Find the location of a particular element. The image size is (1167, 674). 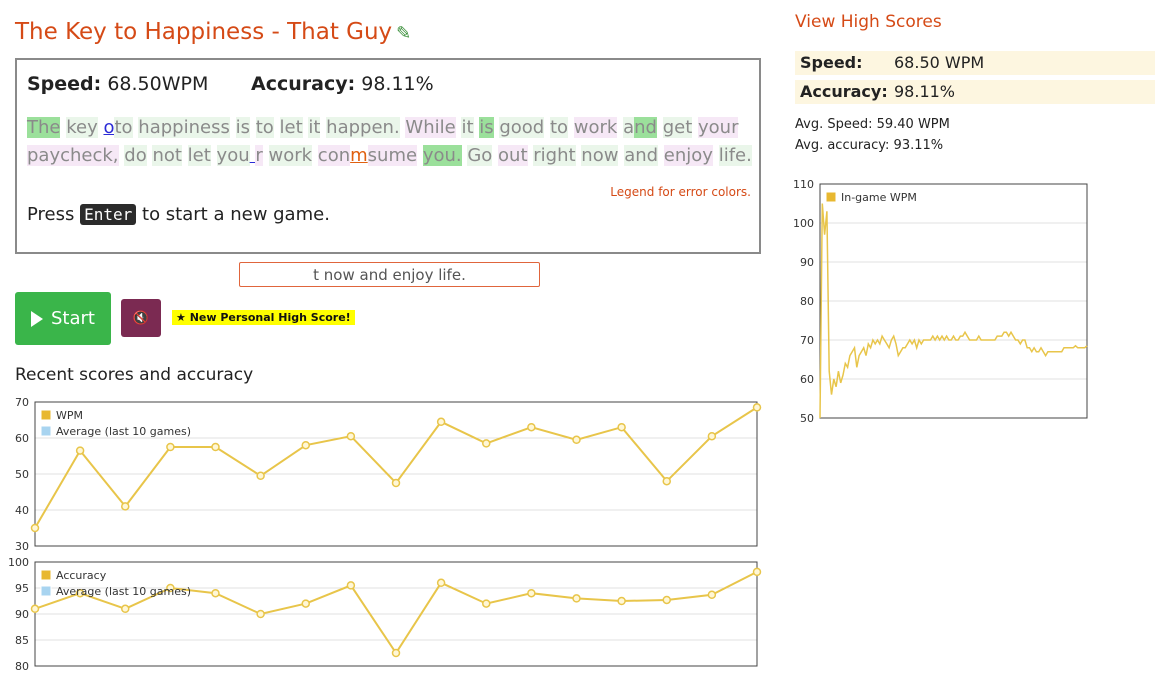

passage-segment: now is located at coordinates (600, 155).